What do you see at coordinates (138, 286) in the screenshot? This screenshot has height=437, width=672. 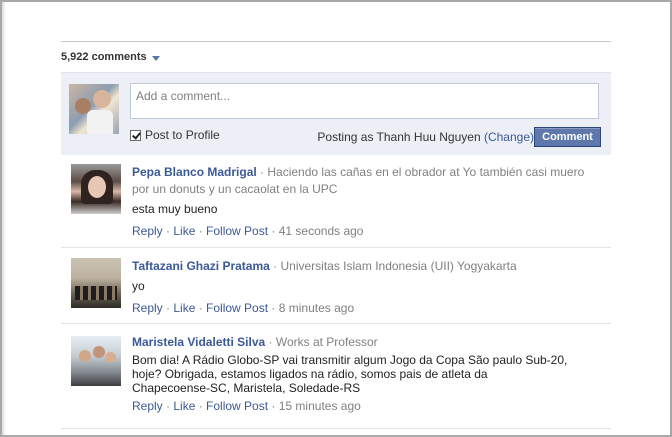 I see `comment-text: yo` at bounding box center [138, 286].